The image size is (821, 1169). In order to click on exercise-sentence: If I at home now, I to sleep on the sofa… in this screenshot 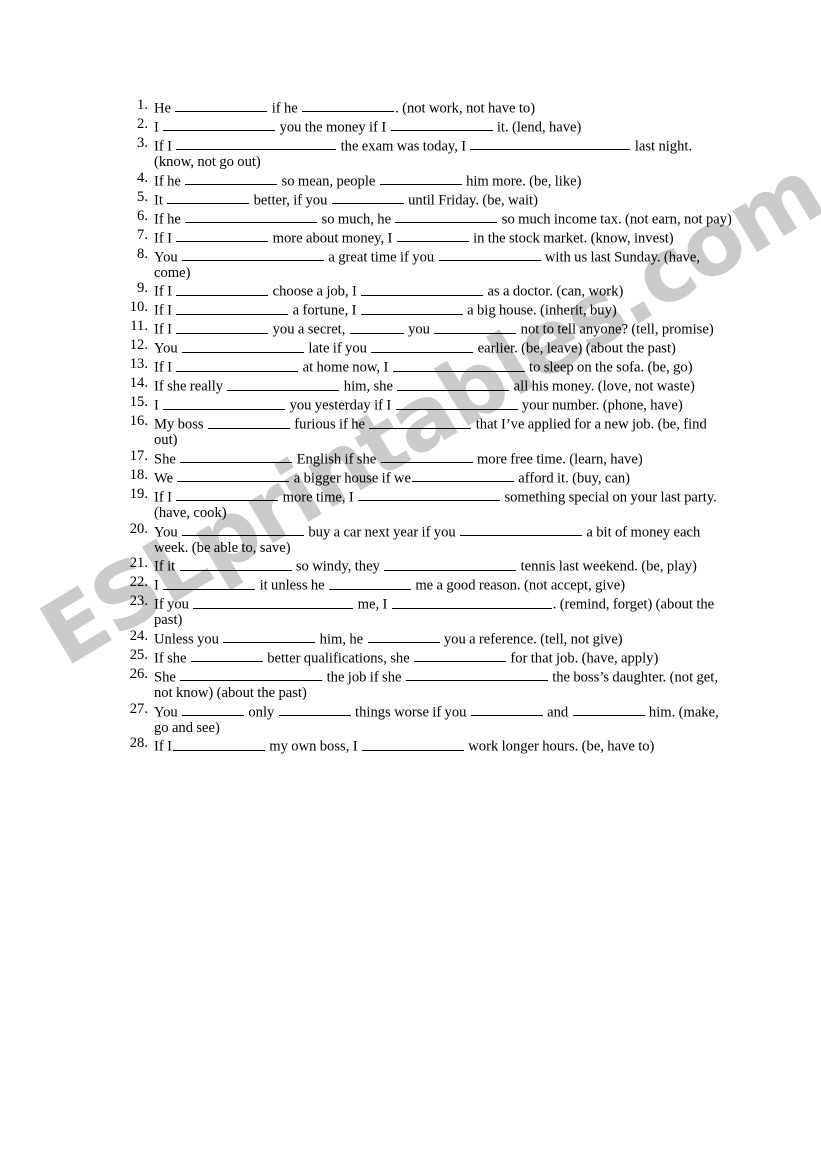, I will do `click(443, 366)`.